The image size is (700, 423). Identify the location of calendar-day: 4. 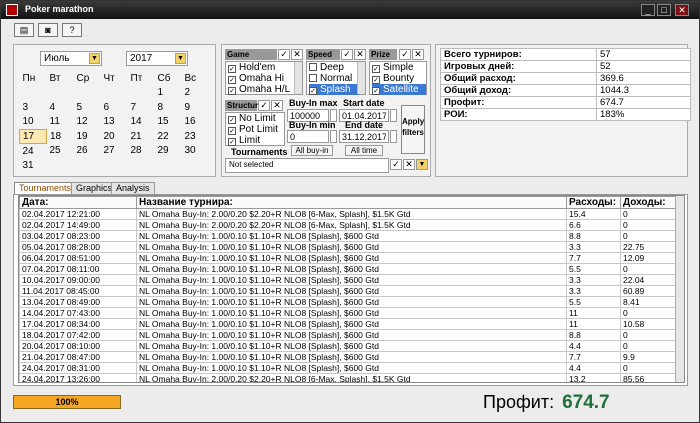
(60, 107).